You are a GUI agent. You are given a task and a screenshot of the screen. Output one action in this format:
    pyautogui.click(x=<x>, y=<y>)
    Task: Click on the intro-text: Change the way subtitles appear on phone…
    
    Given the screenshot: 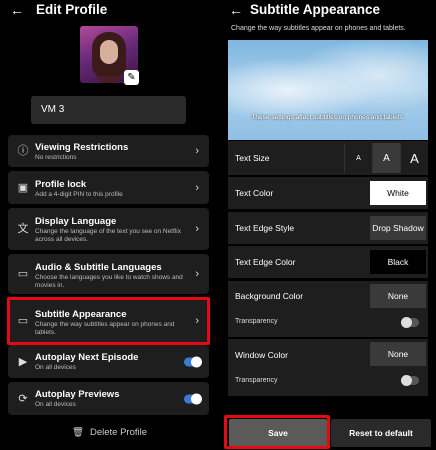 What is the action you would take?
    pyautogui.click(x=318, y=28)
    